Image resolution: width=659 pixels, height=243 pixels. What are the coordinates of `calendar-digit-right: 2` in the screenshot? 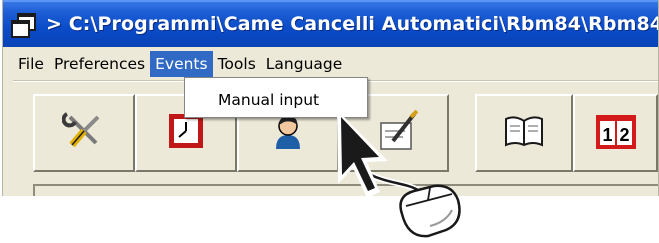 It's located at (624, 135).